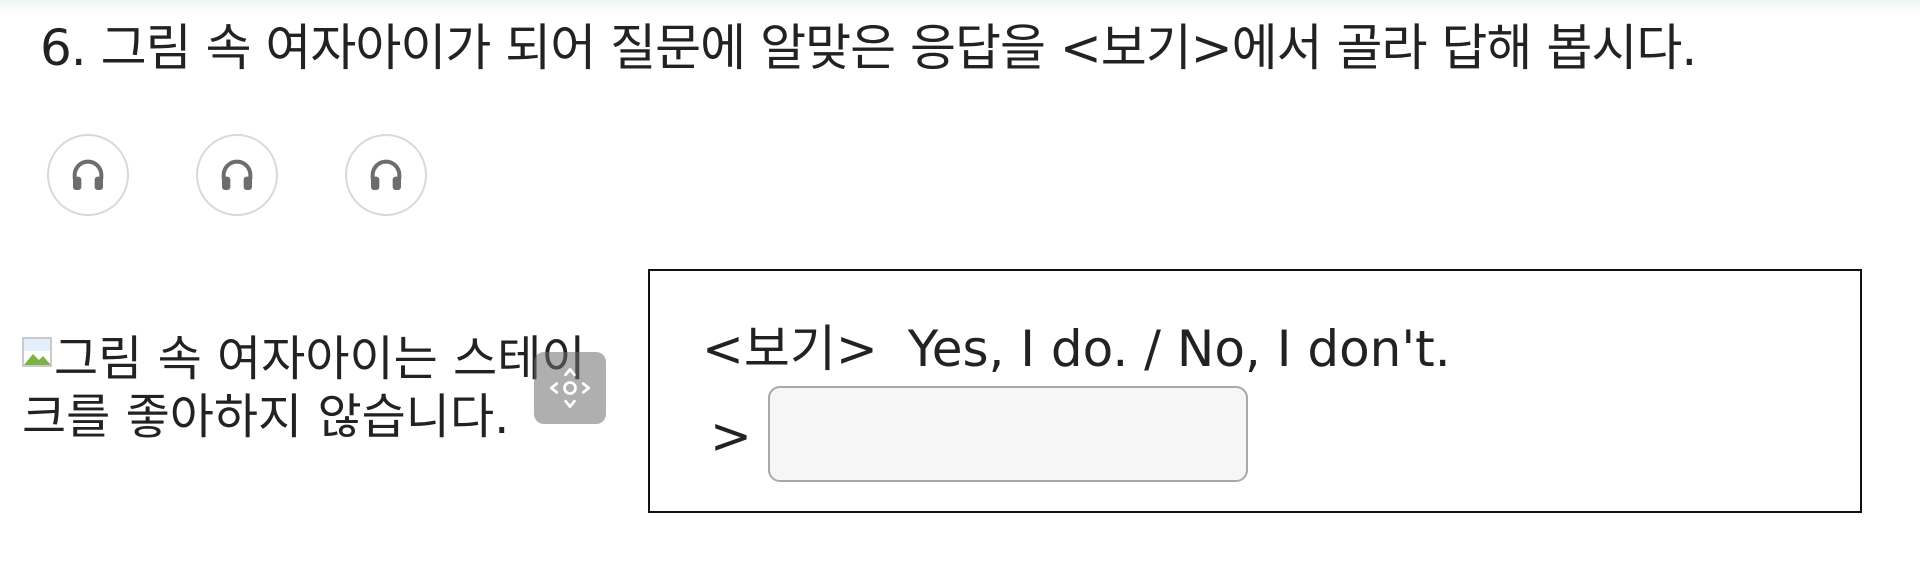 The height and width of the screenshot is (572, 1920). I want to click on answer-marker: >, so click(731, 436).